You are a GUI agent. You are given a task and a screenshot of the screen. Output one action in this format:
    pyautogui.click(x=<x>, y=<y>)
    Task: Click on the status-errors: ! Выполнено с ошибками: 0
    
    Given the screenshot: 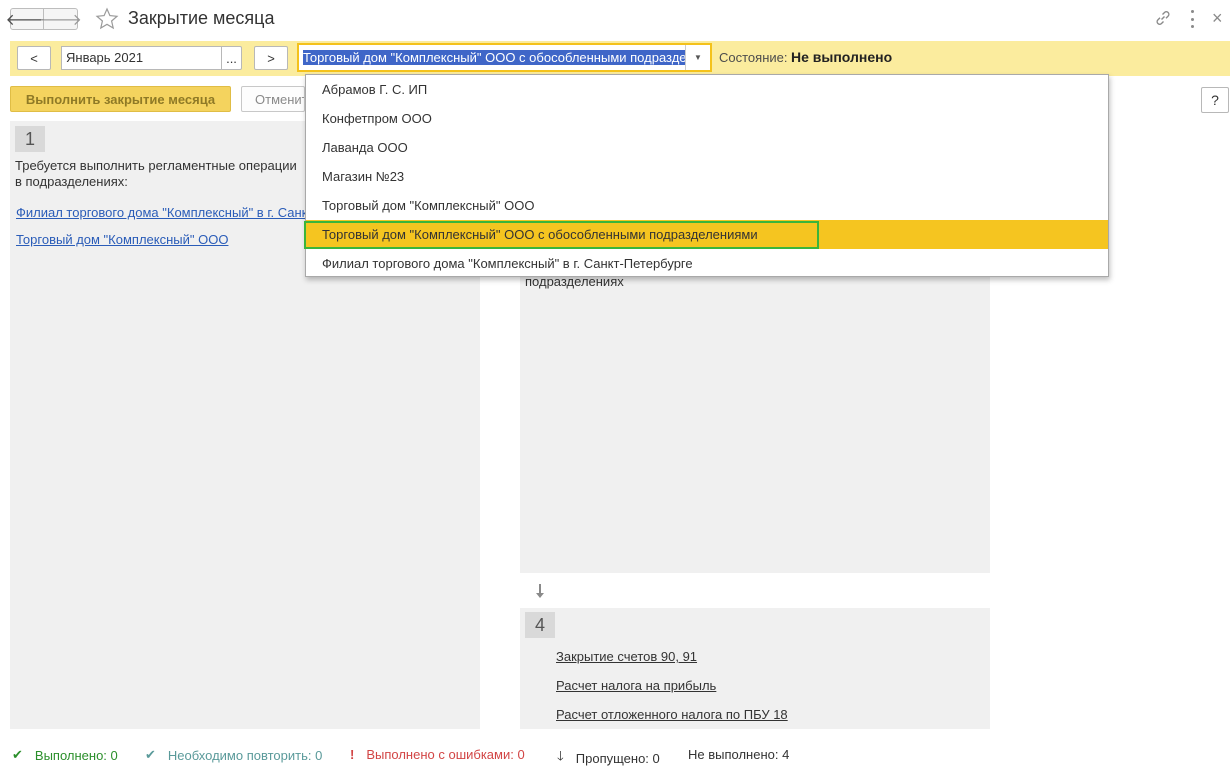 What is the action you would take?
    pyautogui.click(x=437, y=754)
    